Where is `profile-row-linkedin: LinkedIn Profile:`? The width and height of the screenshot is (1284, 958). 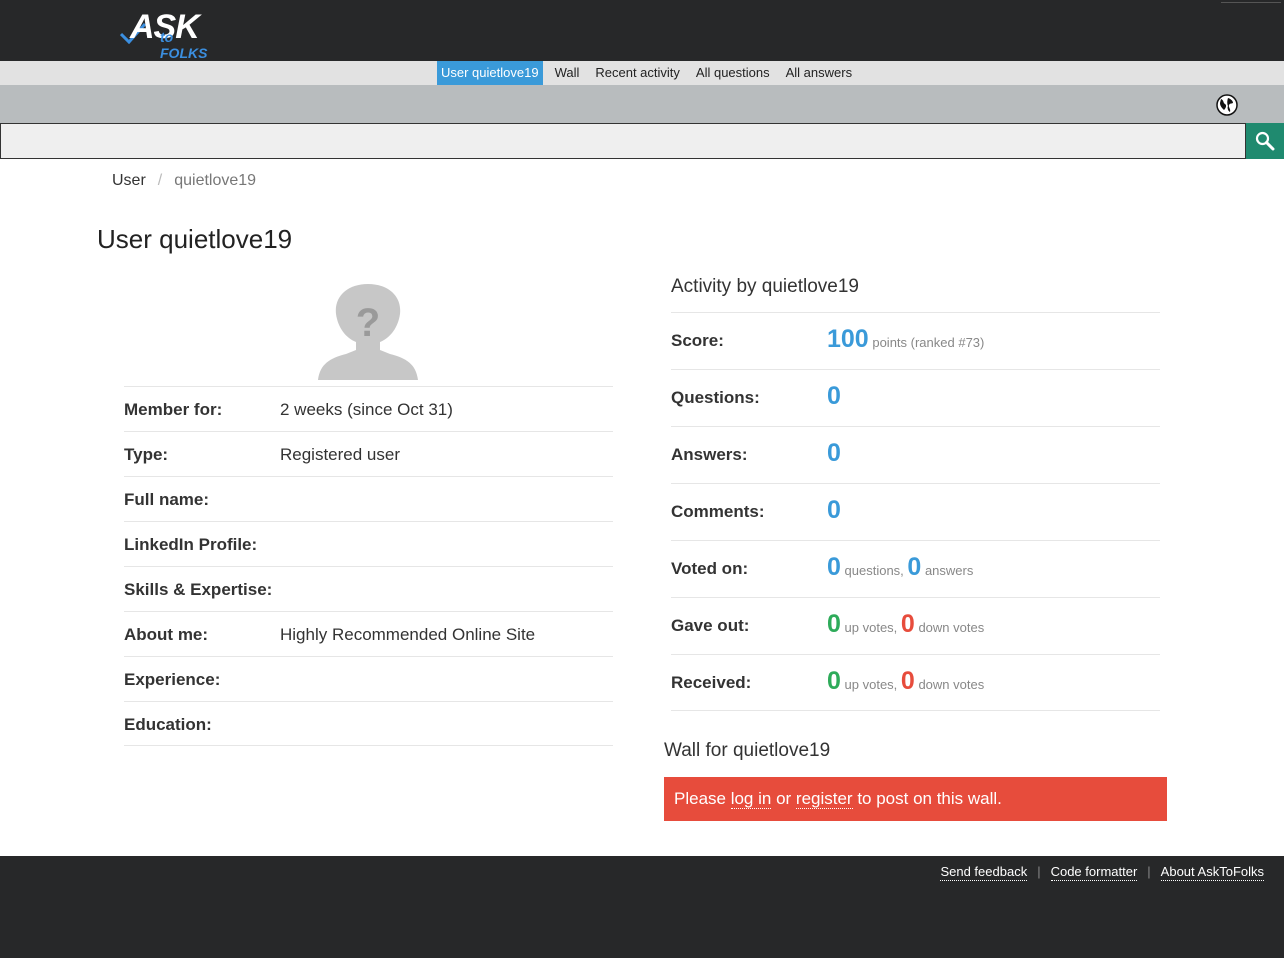
profile-row-linkedin: LinkedIn Profile: is located at coordinates (368, 543).